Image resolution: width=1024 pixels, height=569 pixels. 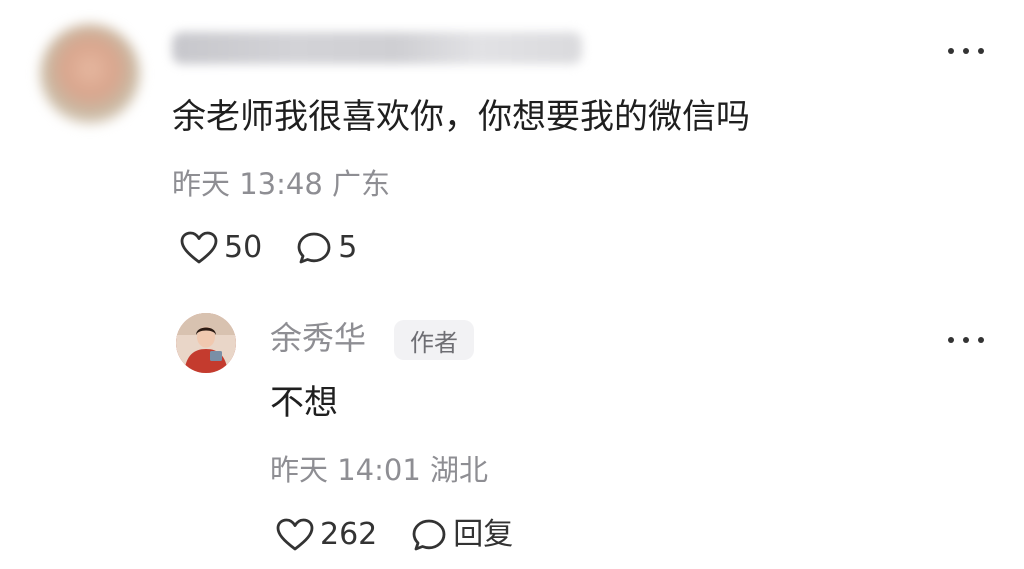 I want to click on comment-meta: 昨天 13:48 广东, so click(x=281, y=184).